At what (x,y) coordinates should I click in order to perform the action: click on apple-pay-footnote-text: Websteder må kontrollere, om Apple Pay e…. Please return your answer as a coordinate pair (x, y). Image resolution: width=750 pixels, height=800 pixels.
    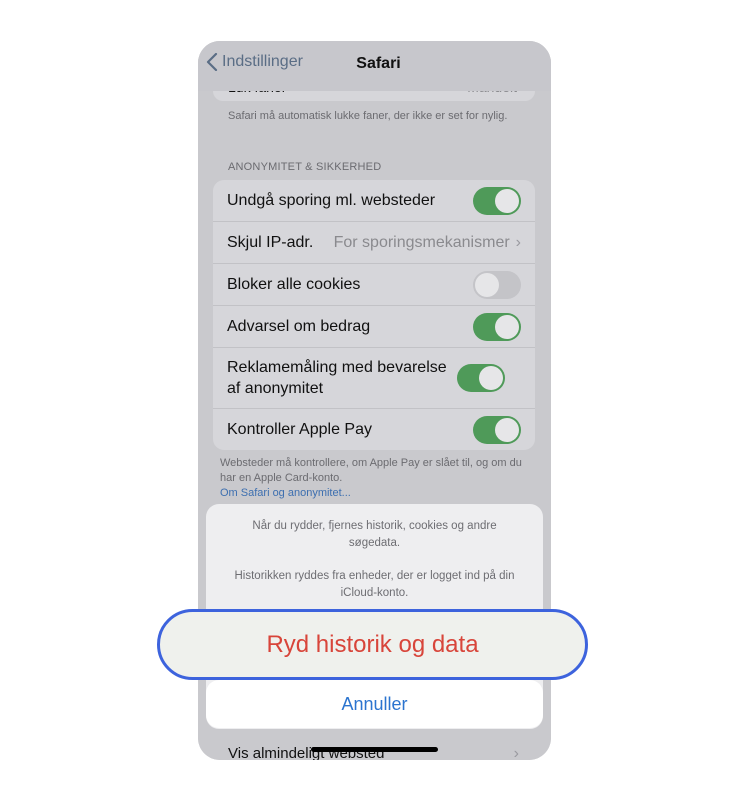
    Looking at the image, I should click on (371, 470).